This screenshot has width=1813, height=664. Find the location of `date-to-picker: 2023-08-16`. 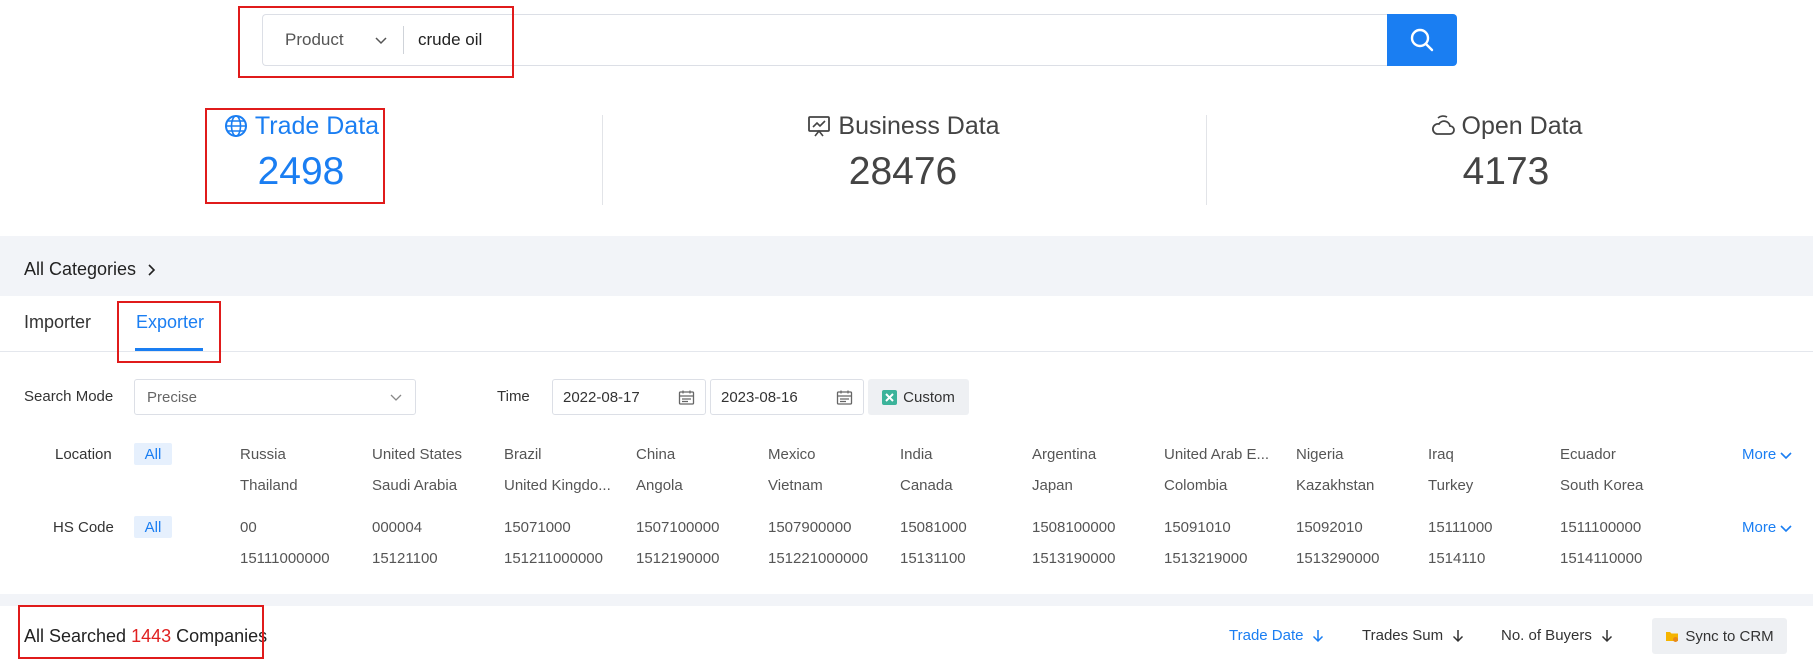

date-to-picker: 2023-08-16 is located at coordinates (787, 397).